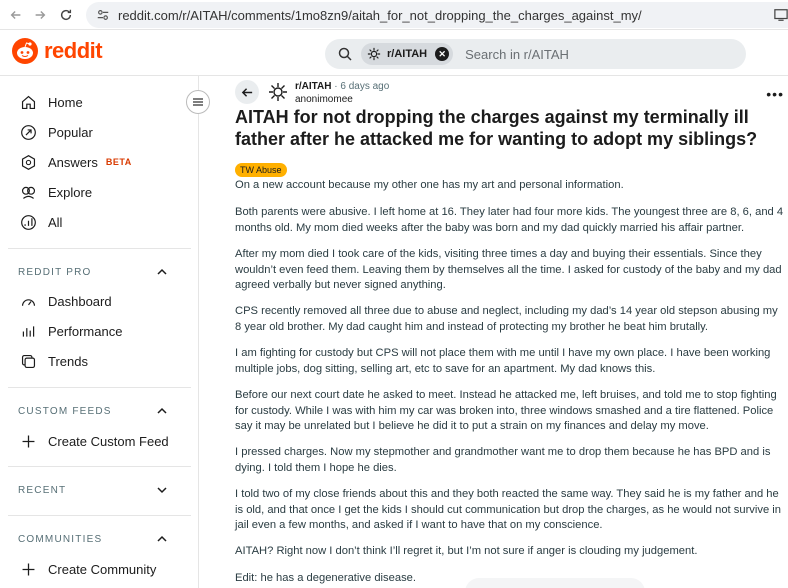  I want to click on sidebar-item-label: Performance, so click(85, 331).